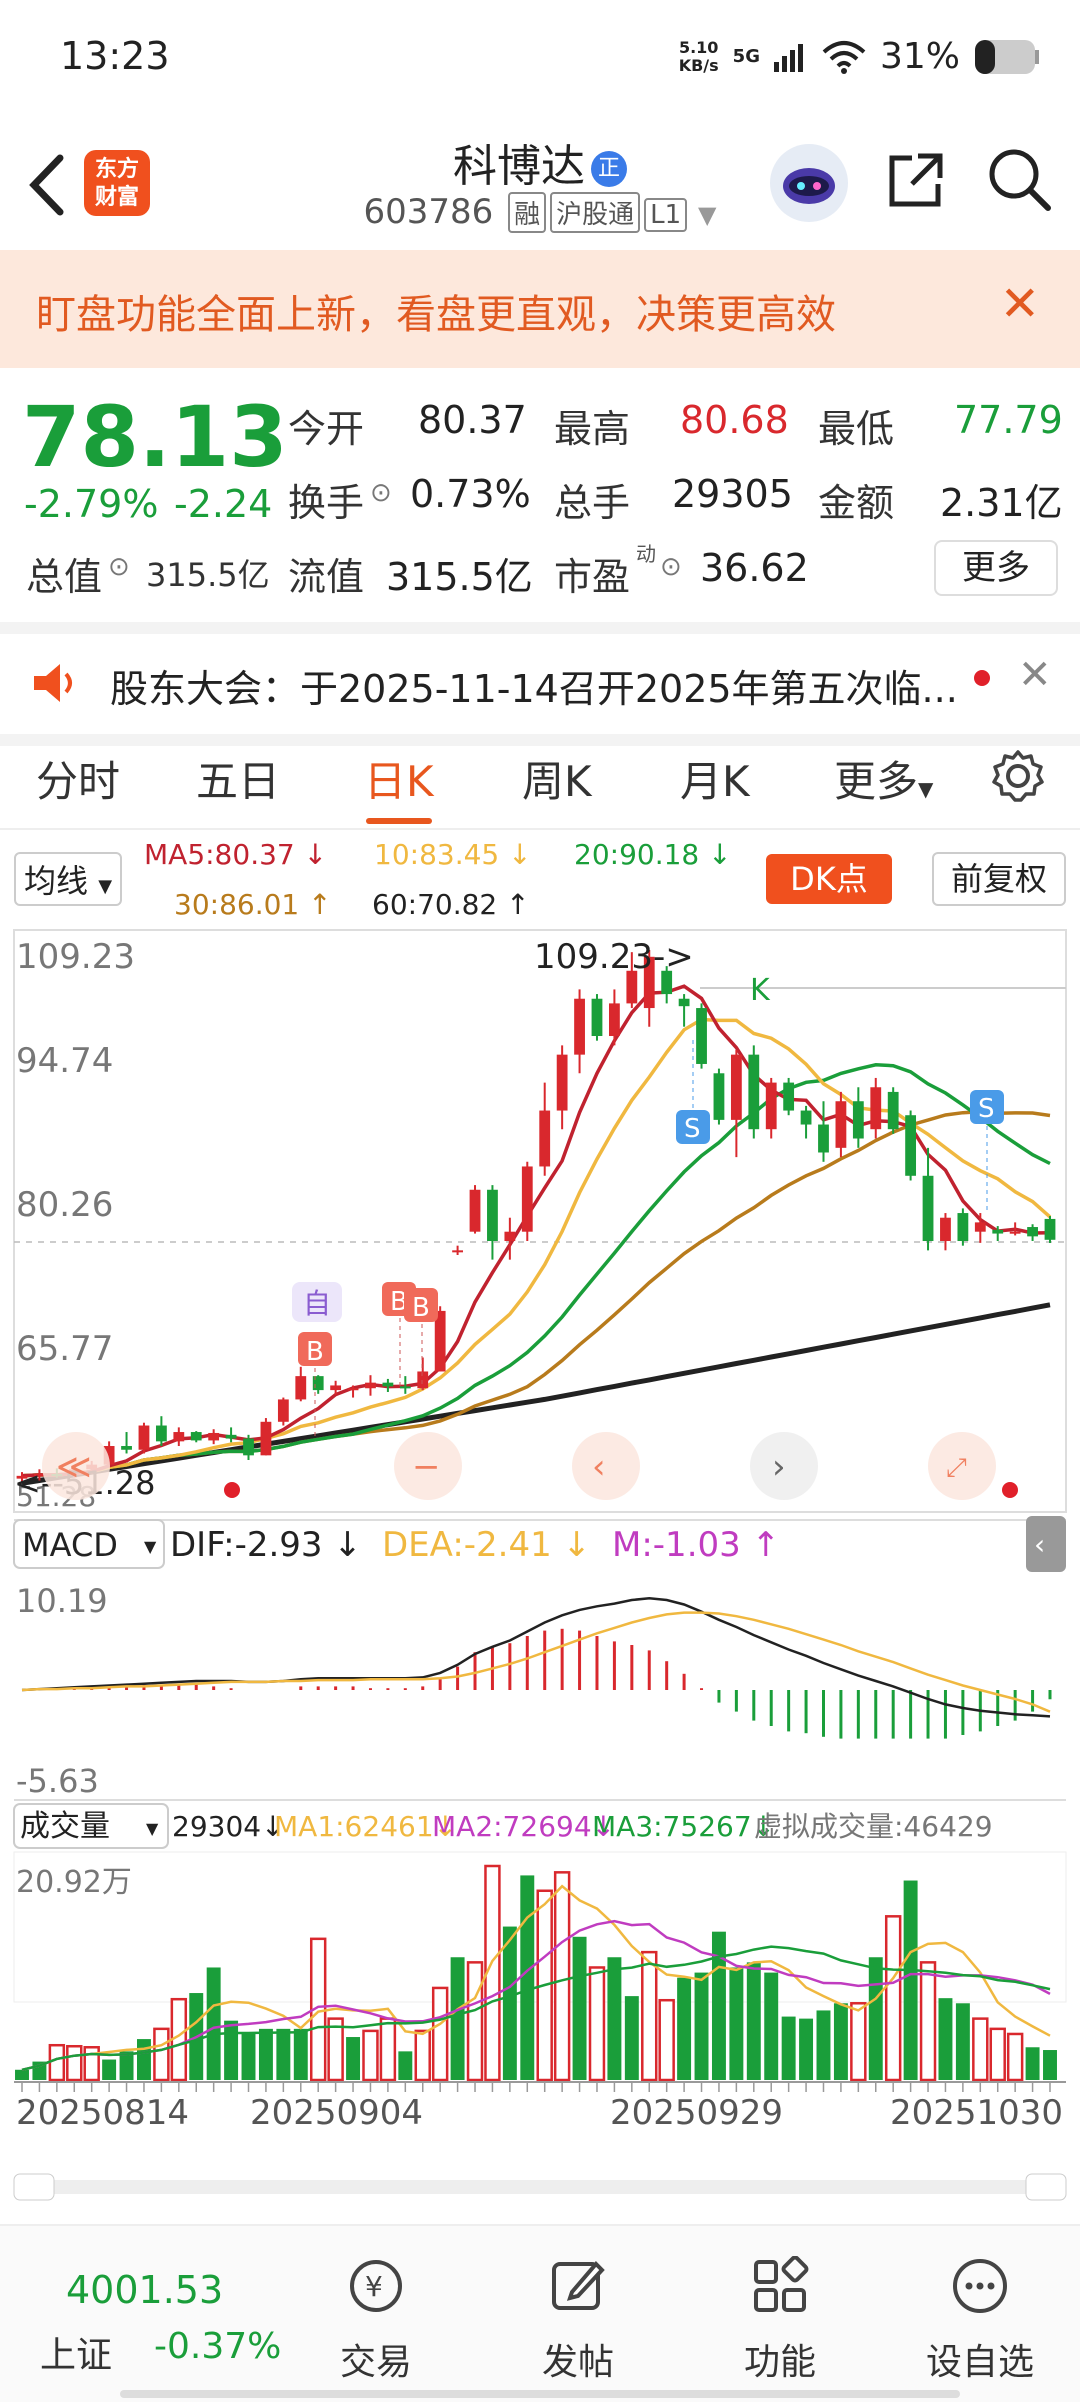 This screenshot has height=2402, width=1080. What do you see at coordinates (399, 778) in the screenshot?
I see `tab-daily-k: 日K` at bounding box center [399, 778].